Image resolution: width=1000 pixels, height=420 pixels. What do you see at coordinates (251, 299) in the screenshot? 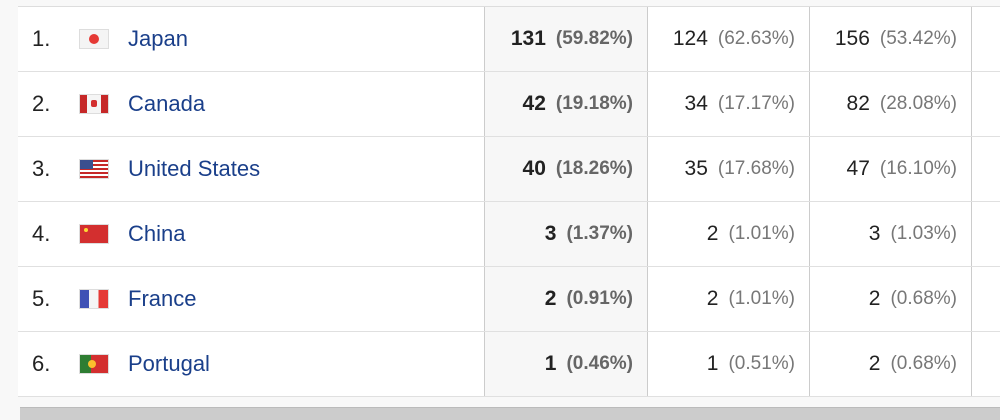
I see `dimension-cell: 5. France` at bounding box center [251, 299].